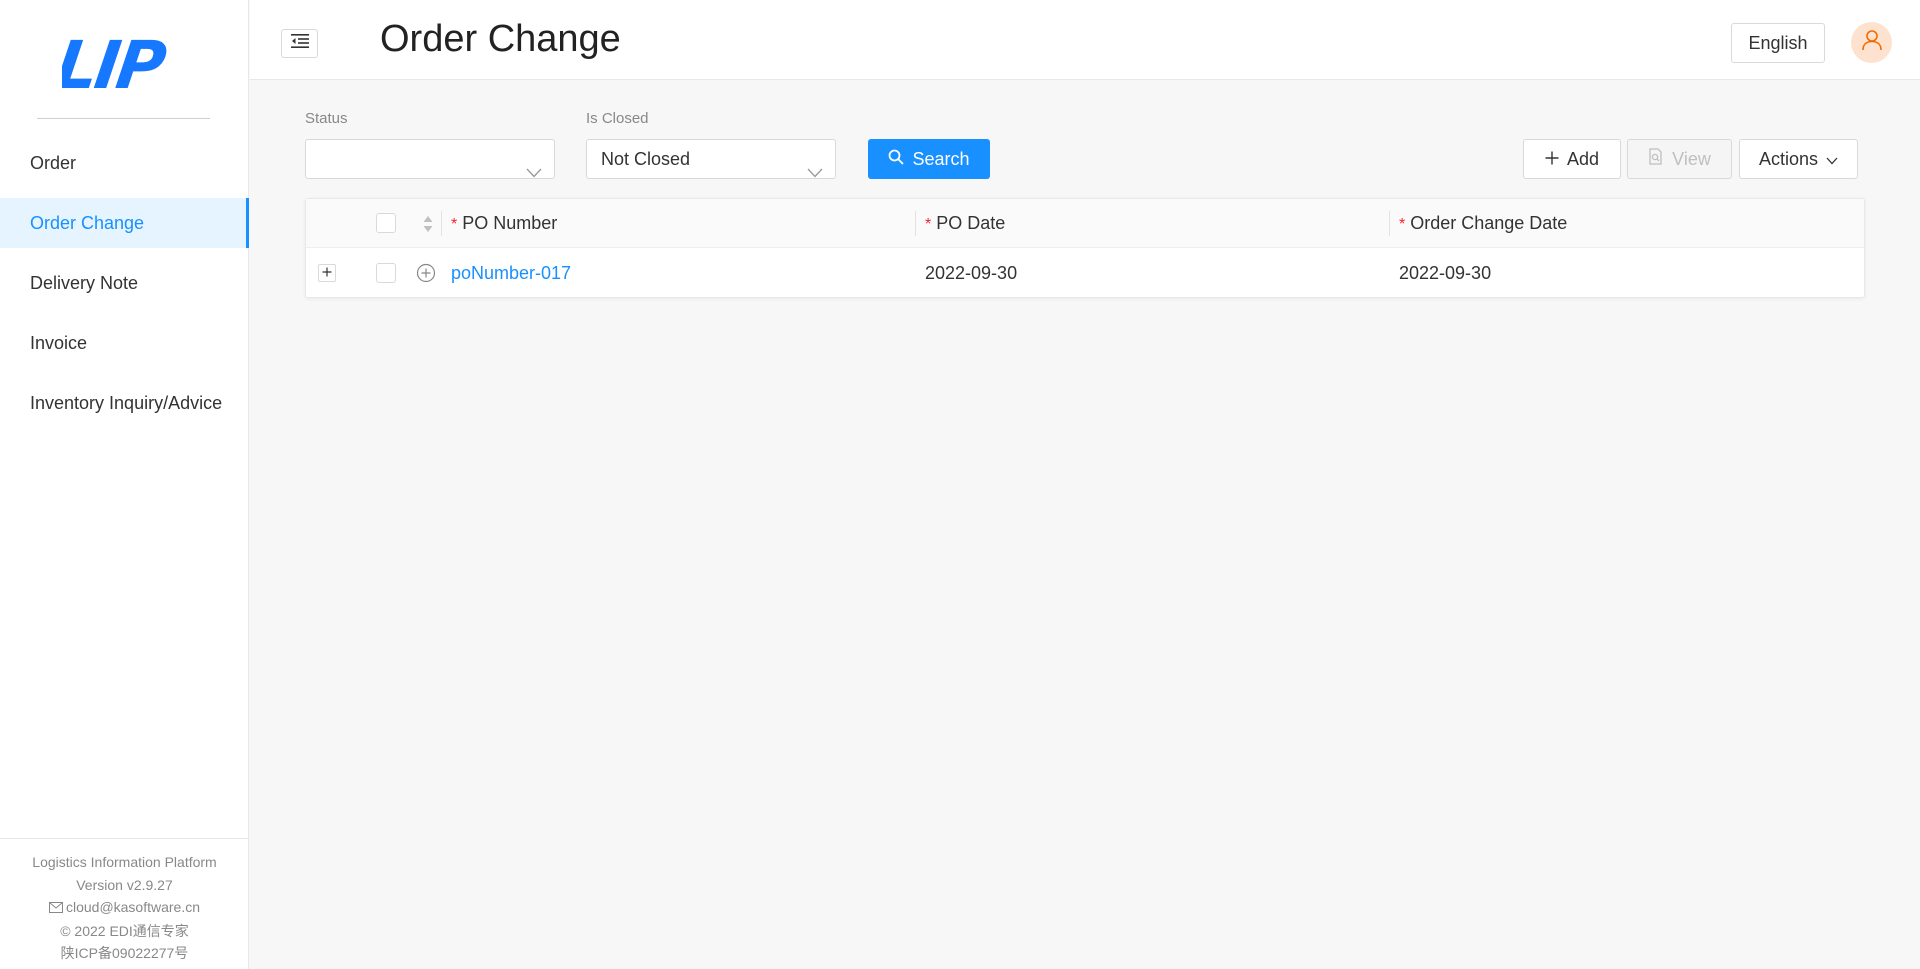 Image resolution: width=1920 pixels, height=969 pixels. I want to click on menu-fold-icon, so click(299, 43).